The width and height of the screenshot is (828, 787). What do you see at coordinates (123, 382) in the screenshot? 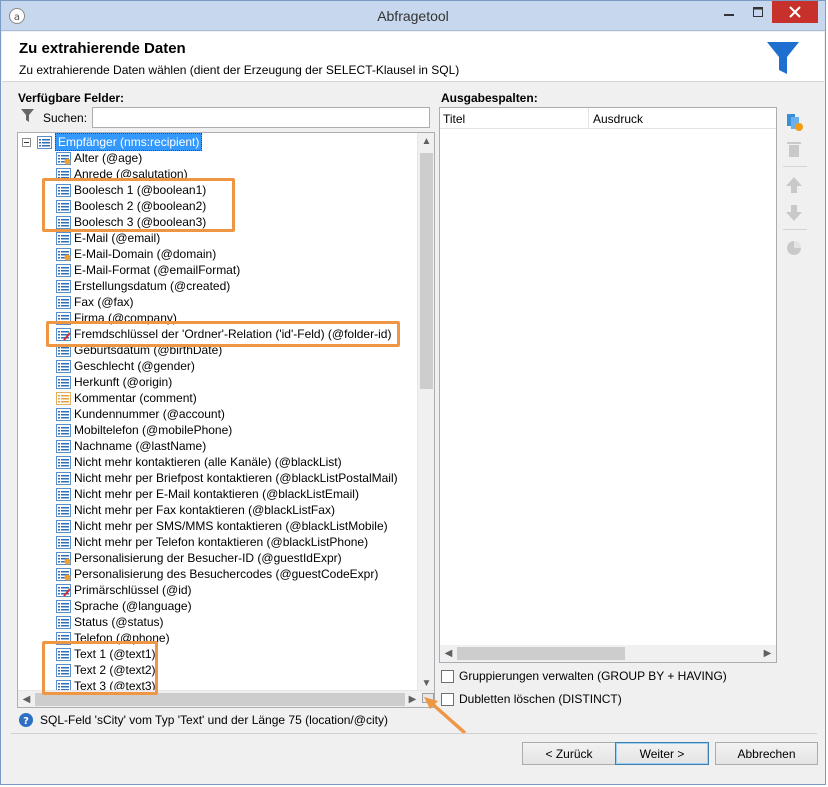
I see `tree-item-label: Herkunft (@origin)` at bounding box center [123, 382].